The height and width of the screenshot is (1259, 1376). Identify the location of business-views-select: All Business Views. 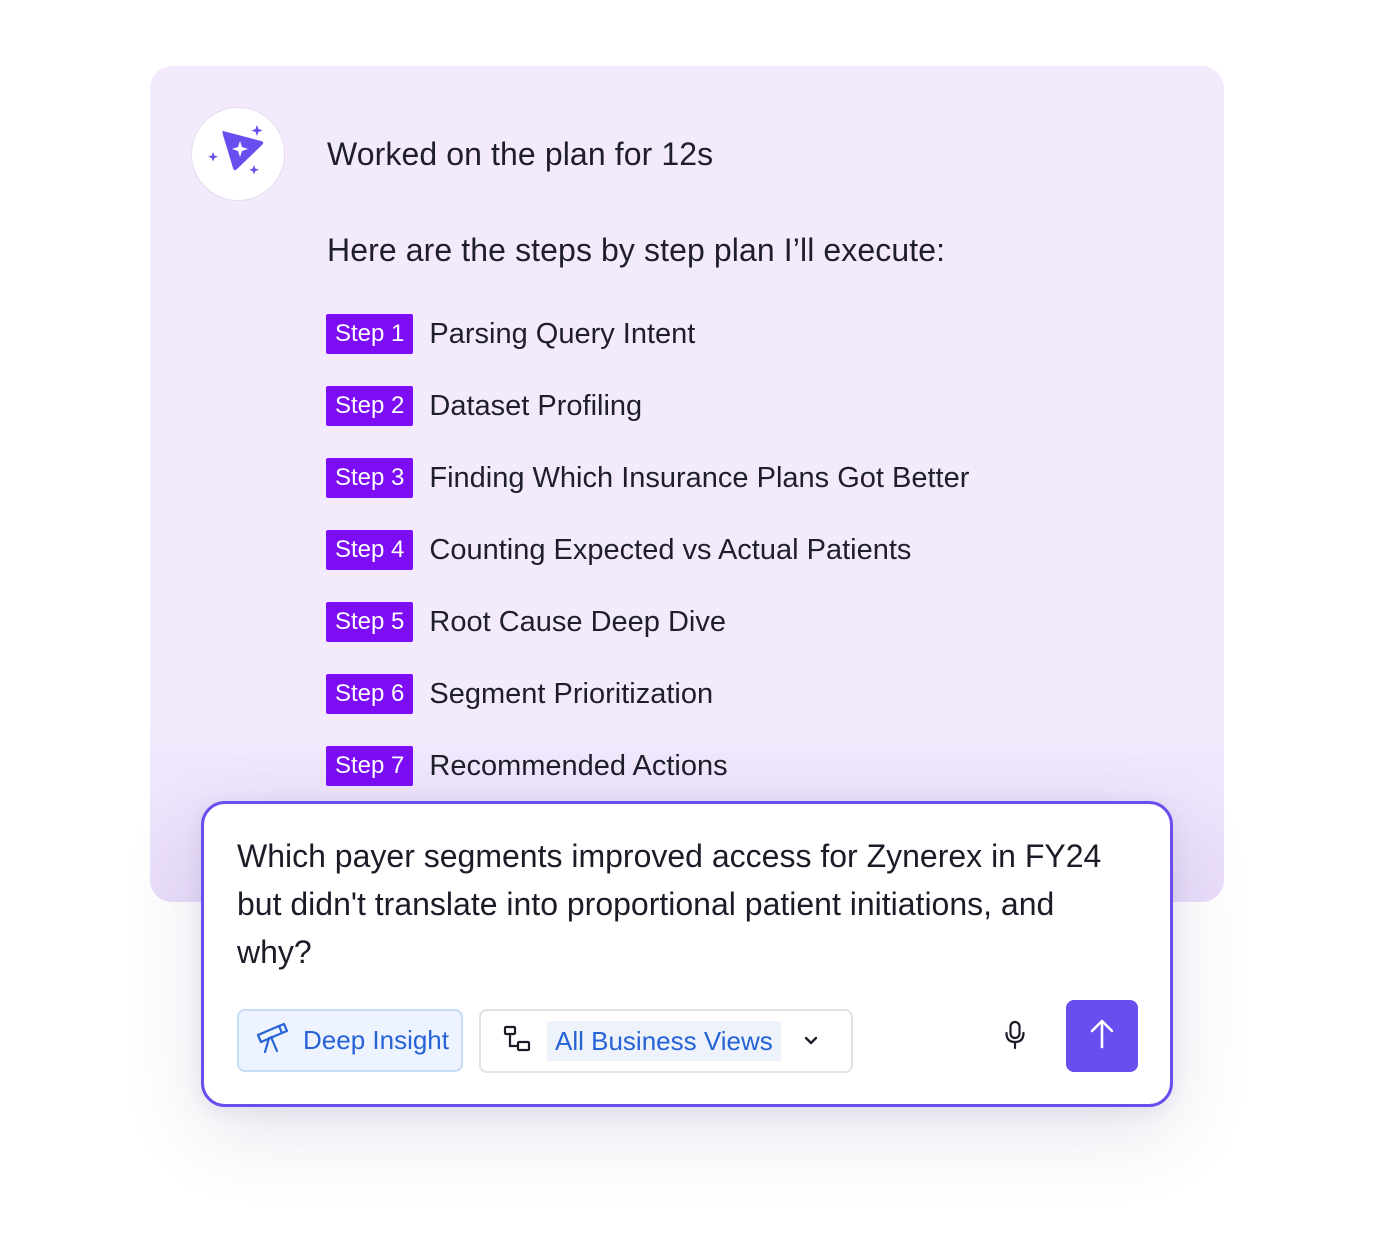
(666, 1041).